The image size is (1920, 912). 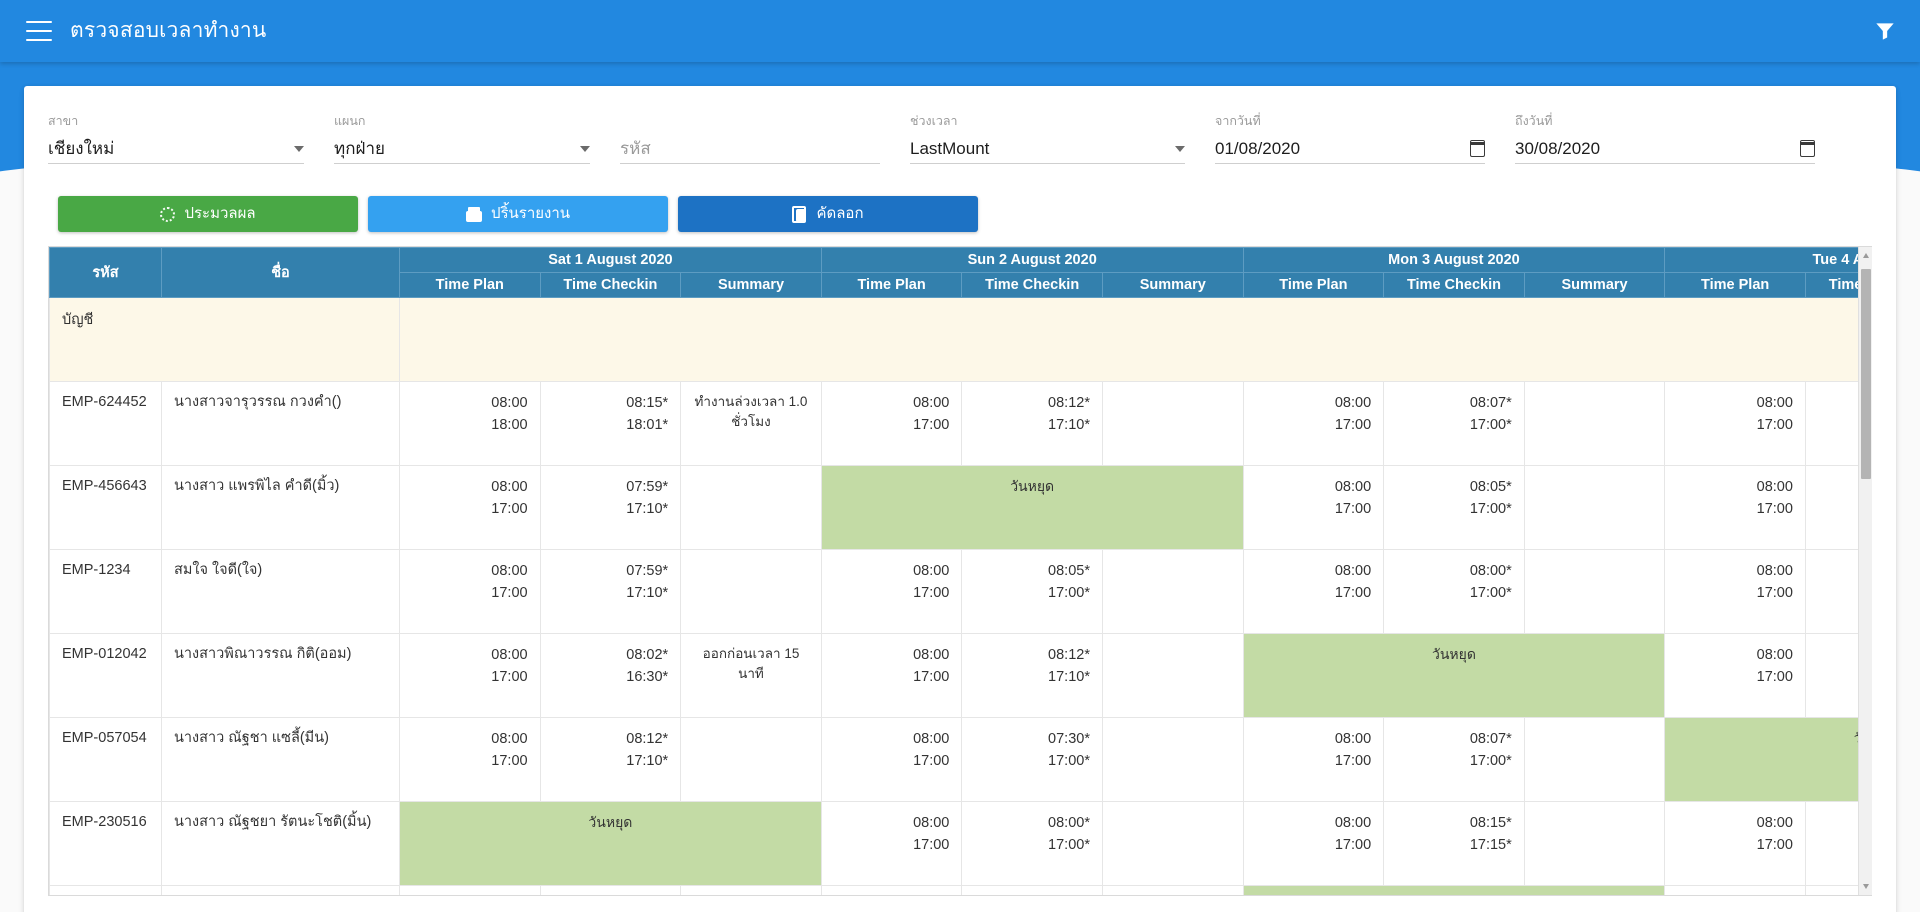 I want to click on action-buttons: ประมวลผล ปริ้นรายงาน คัดลอก, so click(x=965, y=214).